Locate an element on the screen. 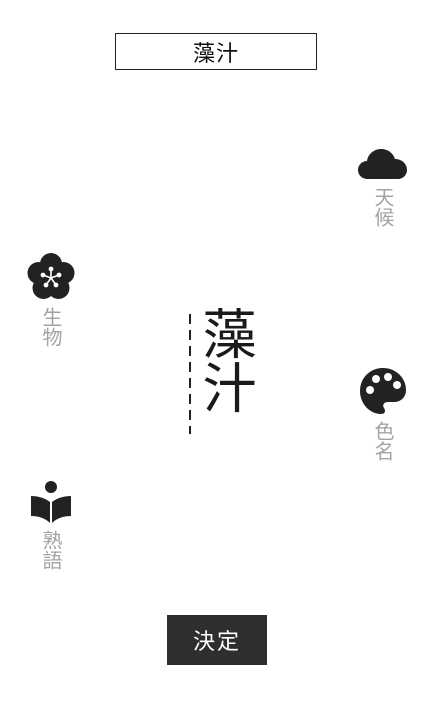  category-creature-label: 生物 is located at coordinates (51, 327).